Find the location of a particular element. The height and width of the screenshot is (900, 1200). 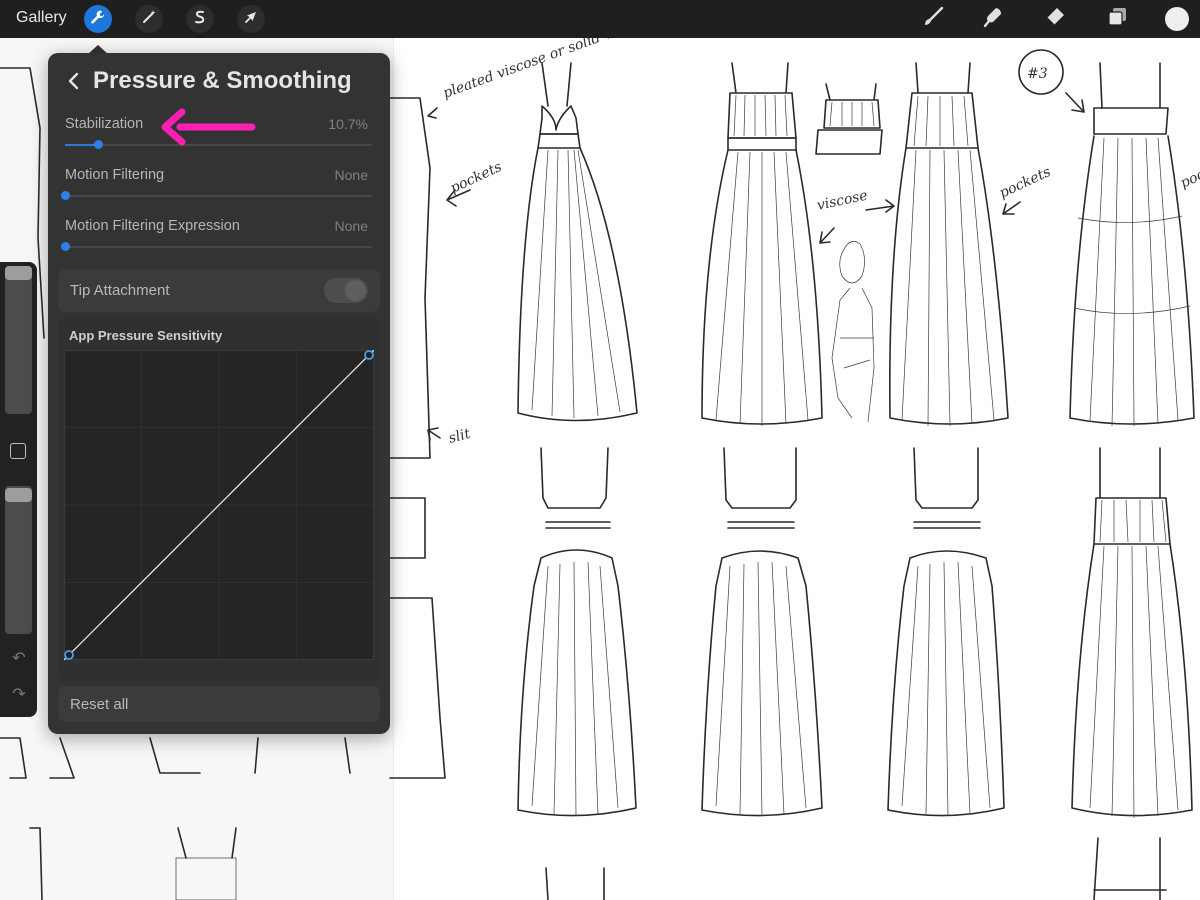

chevron-left-icon is located at coordinates (74, 84).